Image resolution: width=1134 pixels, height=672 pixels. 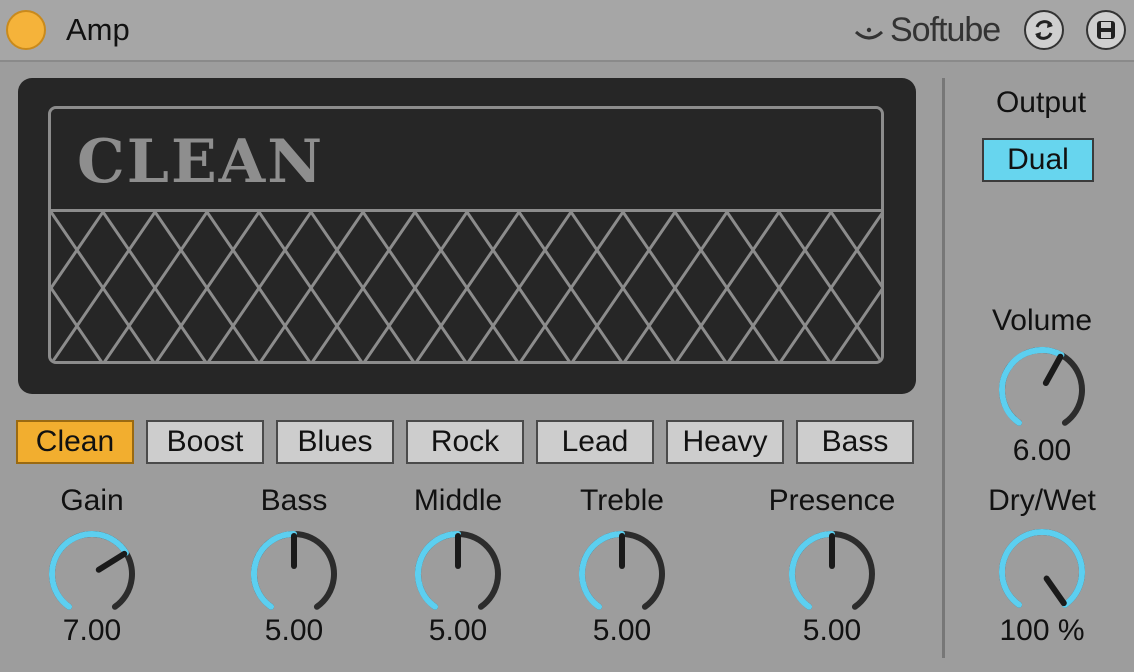 What do you see at coordinates (869, 33) in the screenshot?
I see `softube-logo-icon` at bounding box center [869, 33].